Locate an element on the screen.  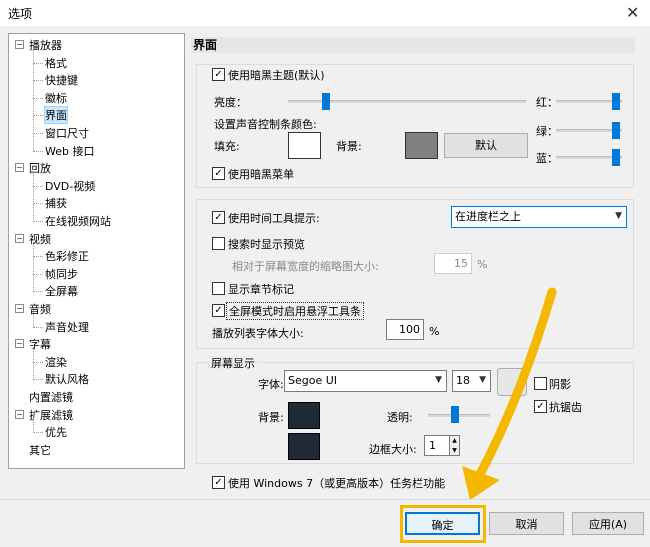
pointer-arrow-annotation is located at coordinates (509, 393).